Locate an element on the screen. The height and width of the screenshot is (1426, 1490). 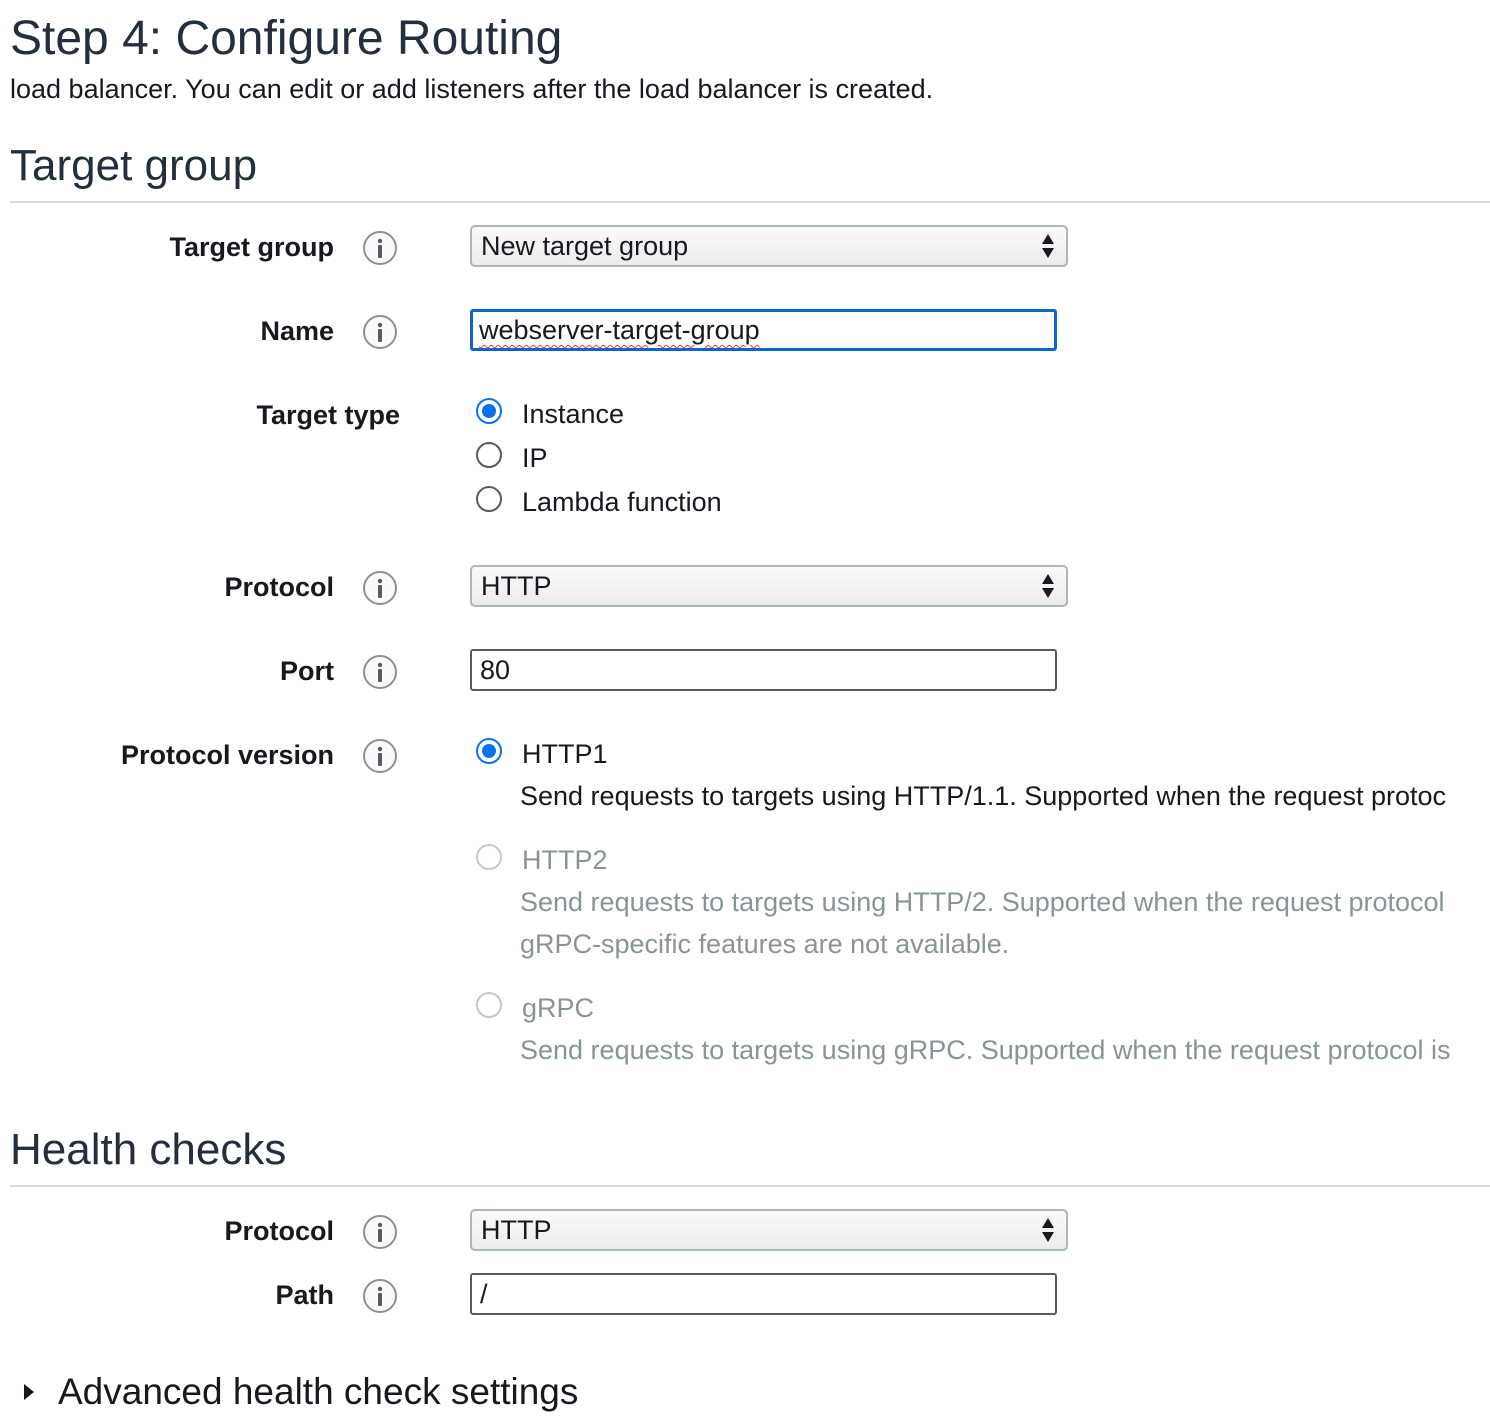
port-input: 80 is located at coordinates (763, 670).